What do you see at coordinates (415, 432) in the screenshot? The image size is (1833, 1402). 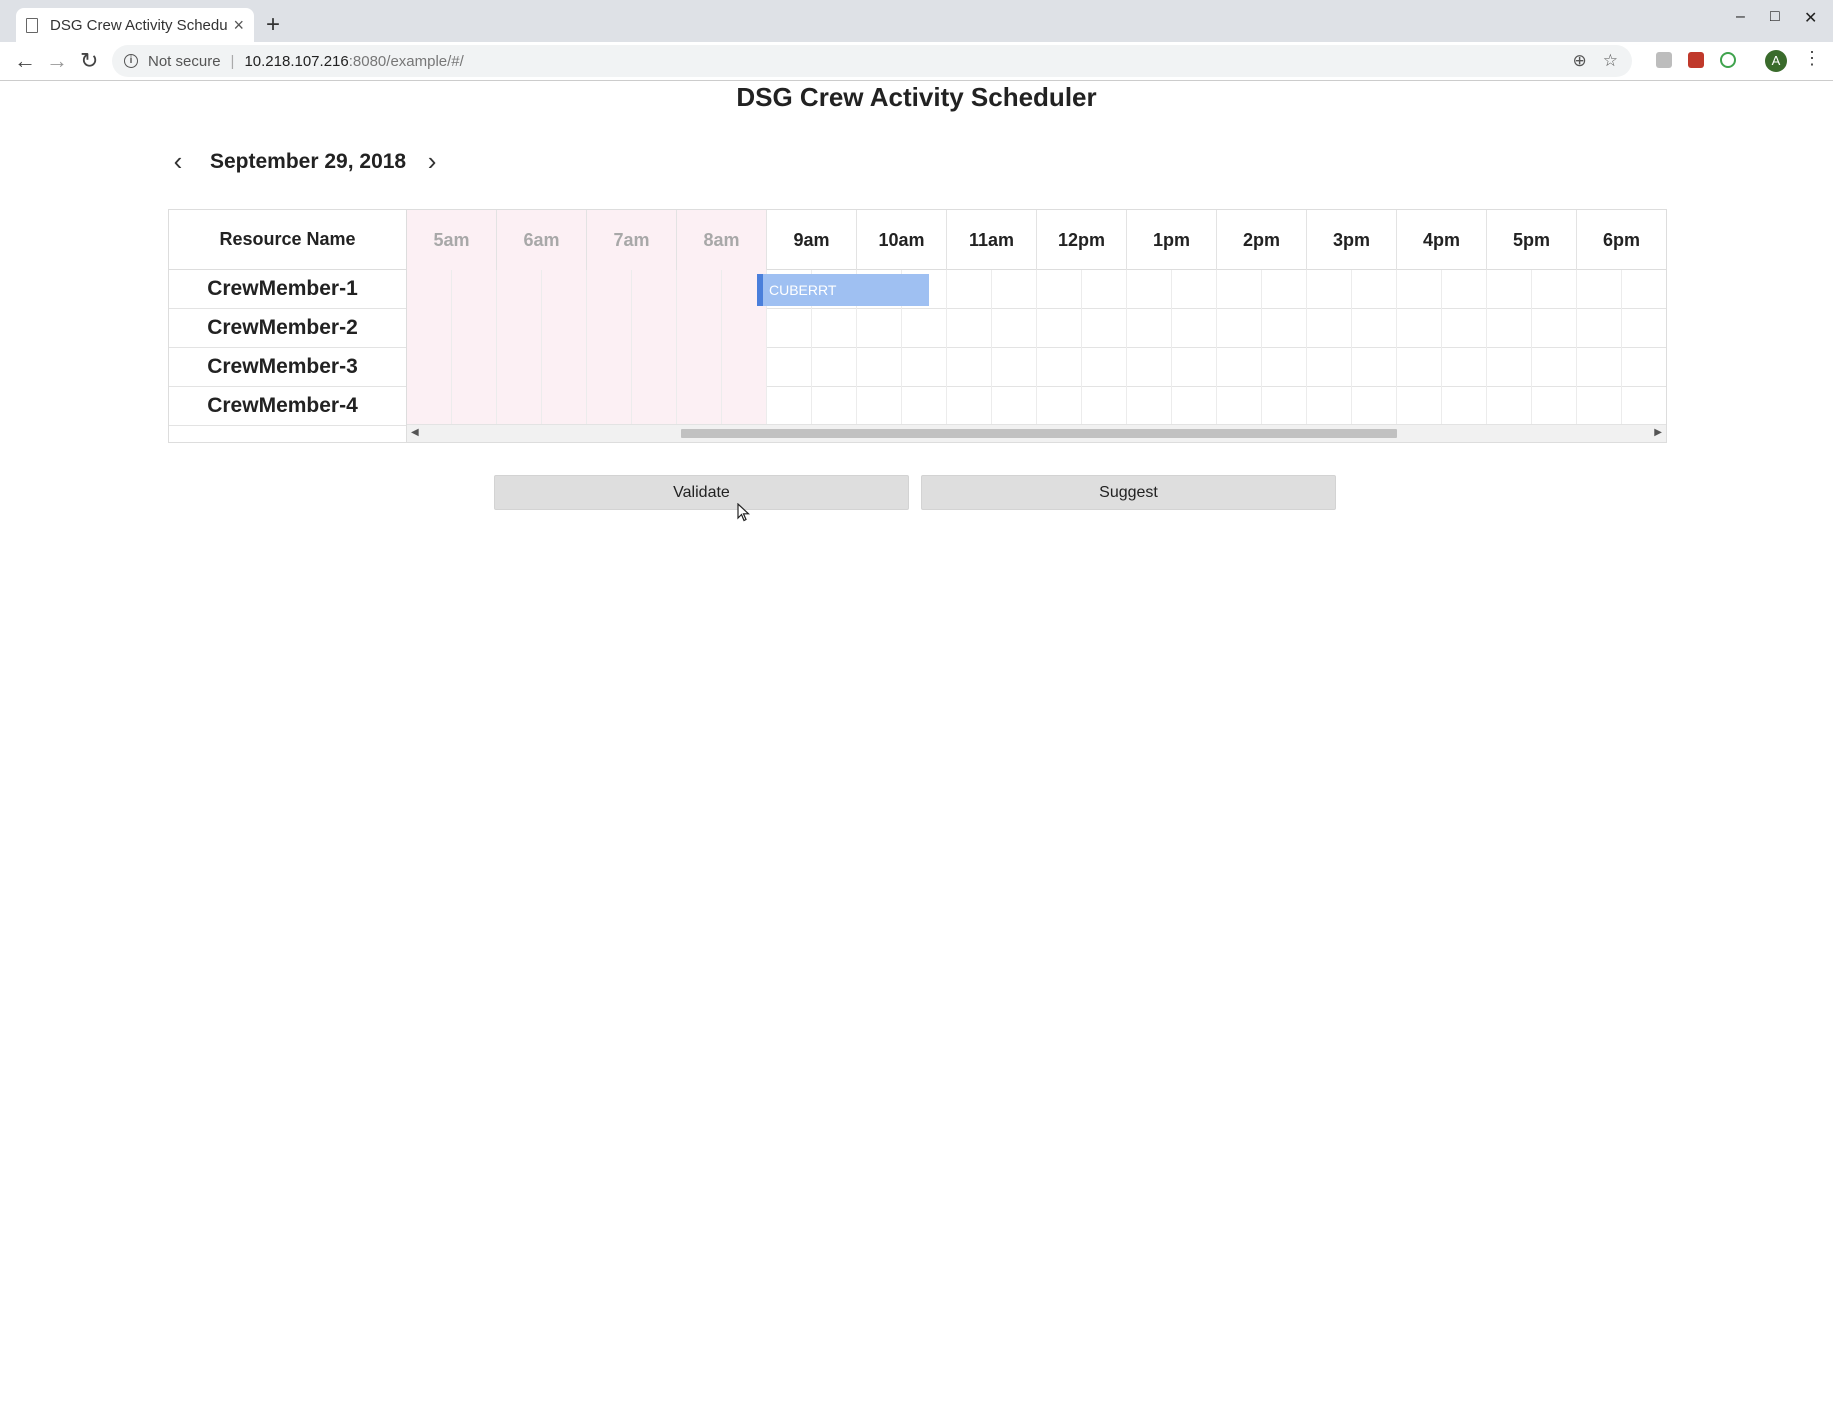 I see `scroll-left-icon: ◀` at bounding box center [415, 432].